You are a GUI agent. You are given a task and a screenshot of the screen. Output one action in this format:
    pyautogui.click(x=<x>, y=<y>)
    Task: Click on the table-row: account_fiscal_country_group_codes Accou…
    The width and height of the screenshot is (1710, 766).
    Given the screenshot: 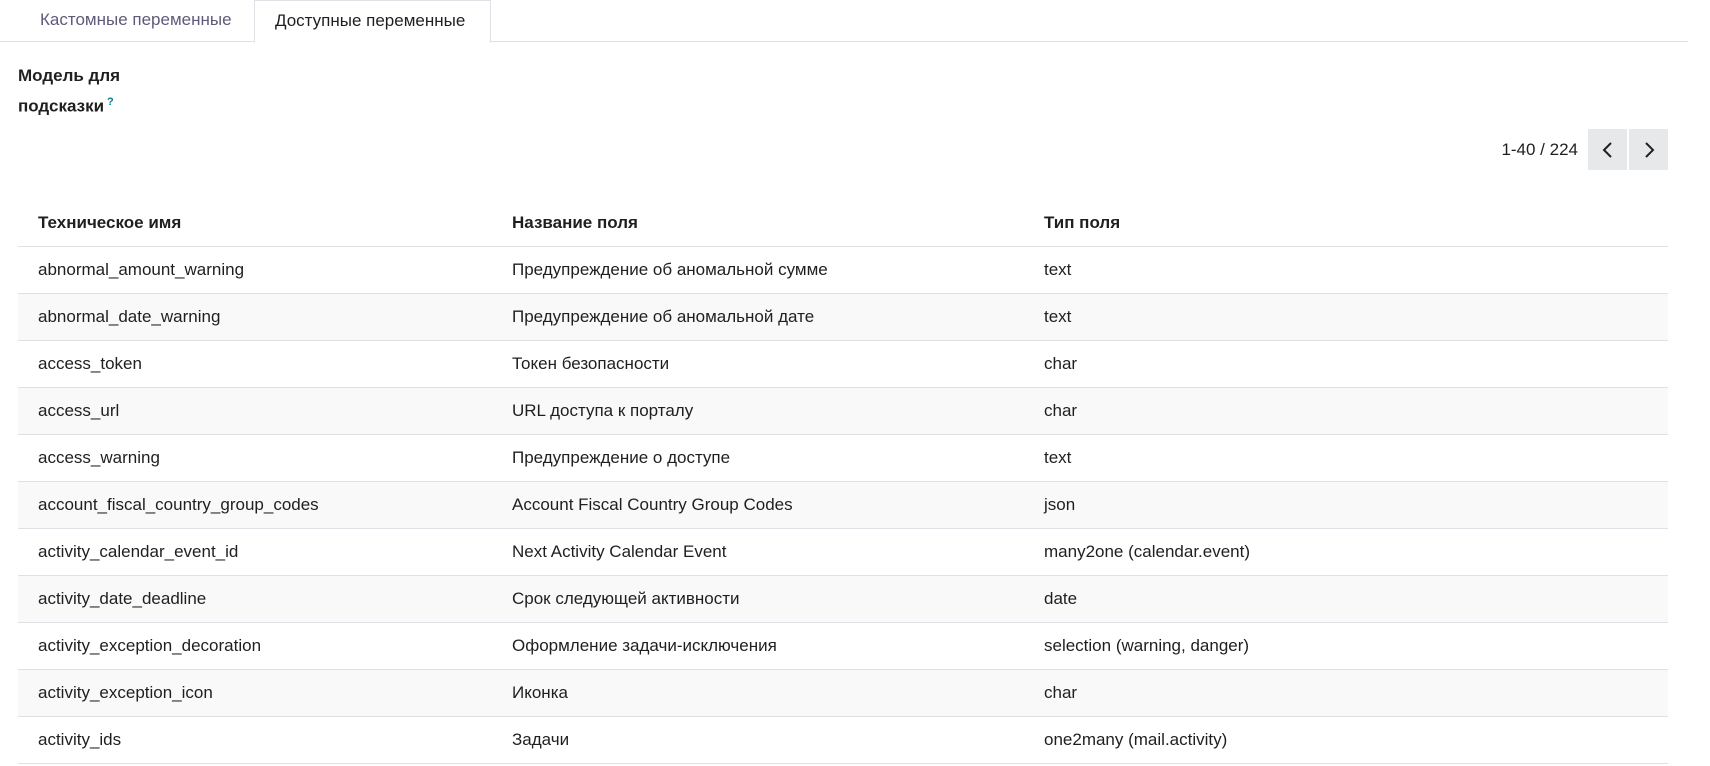 What is the action you would take?
    pyautogui.click(x=843, y=505)
    